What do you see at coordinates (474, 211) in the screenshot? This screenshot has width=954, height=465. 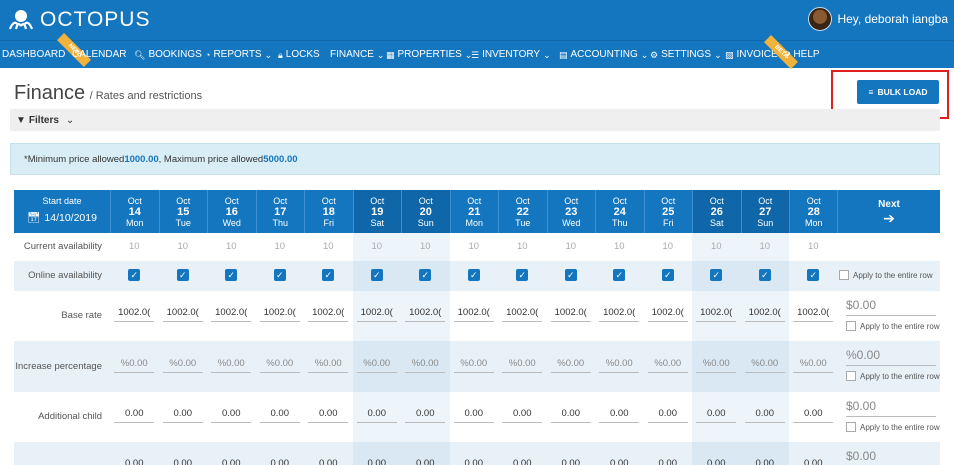 I see `day-header-cell: Oct 21 Mon` at bounding box center [474, 211].